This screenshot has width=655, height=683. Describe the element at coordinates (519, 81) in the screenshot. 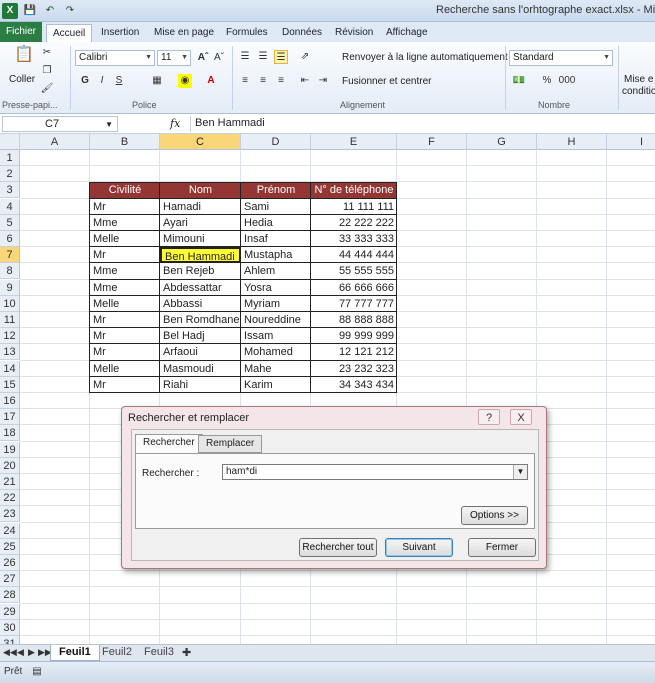

I see `currency-icon: 💵` at that location.